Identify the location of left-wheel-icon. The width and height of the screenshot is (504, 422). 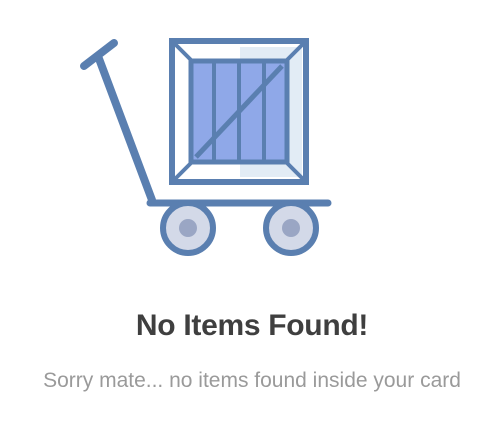
(188, 228).